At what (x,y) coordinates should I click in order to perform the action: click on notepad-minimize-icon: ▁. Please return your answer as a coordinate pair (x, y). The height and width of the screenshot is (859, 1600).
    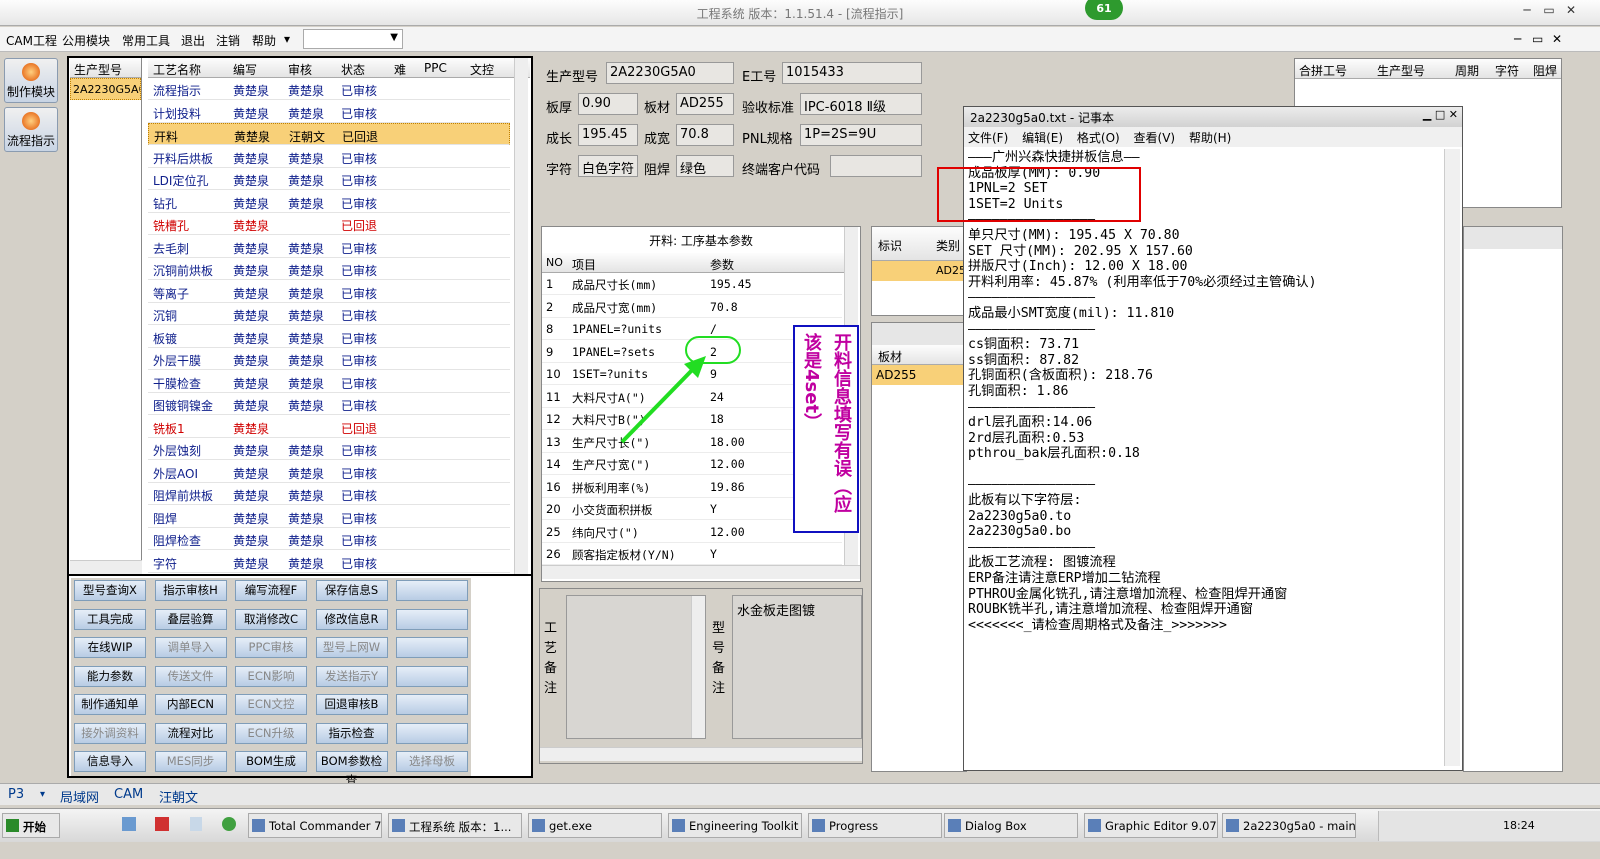
    Looking at the image, I should click on (1427, 114).